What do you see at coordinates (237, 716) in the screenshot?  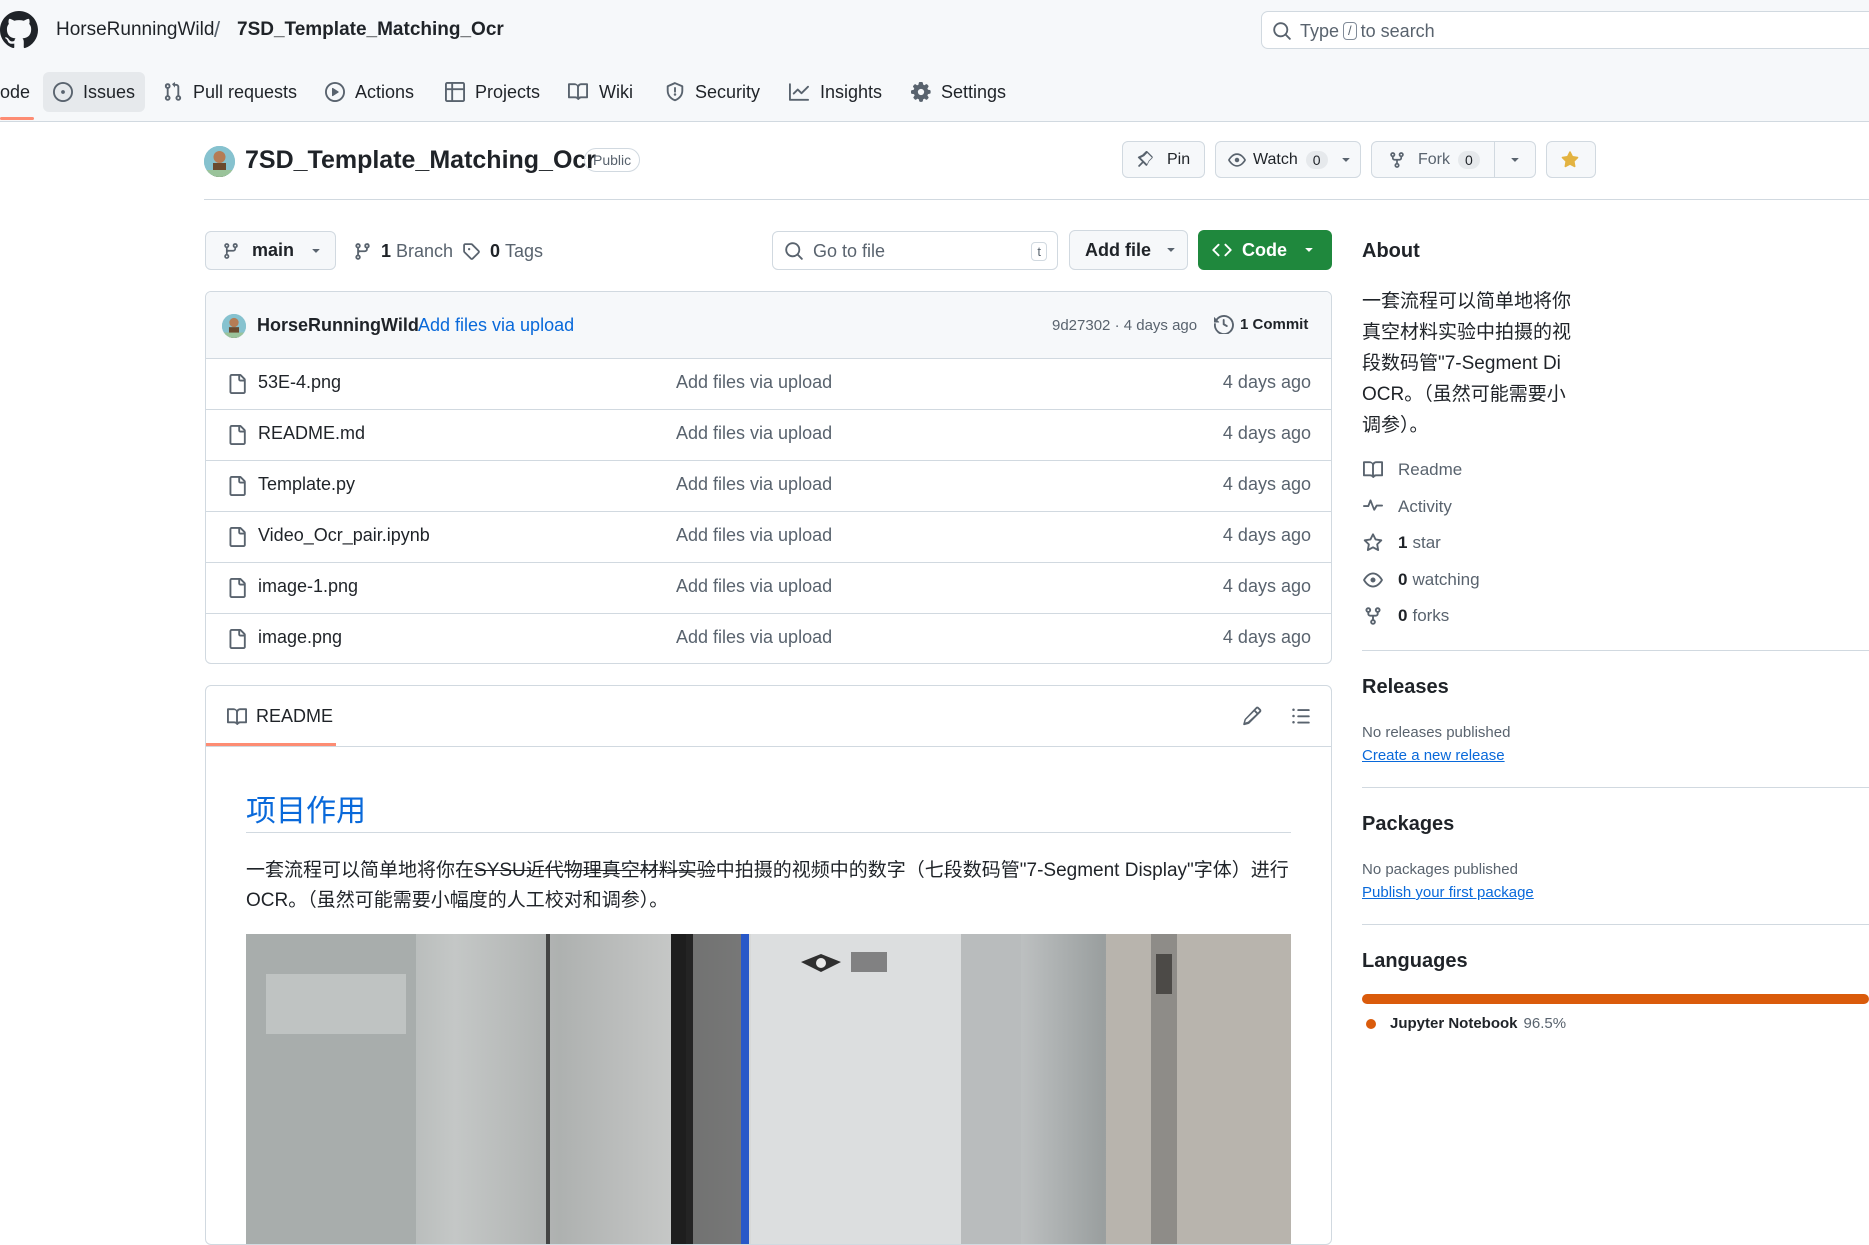 I see `book-icon` at bounding box center [237, 716].